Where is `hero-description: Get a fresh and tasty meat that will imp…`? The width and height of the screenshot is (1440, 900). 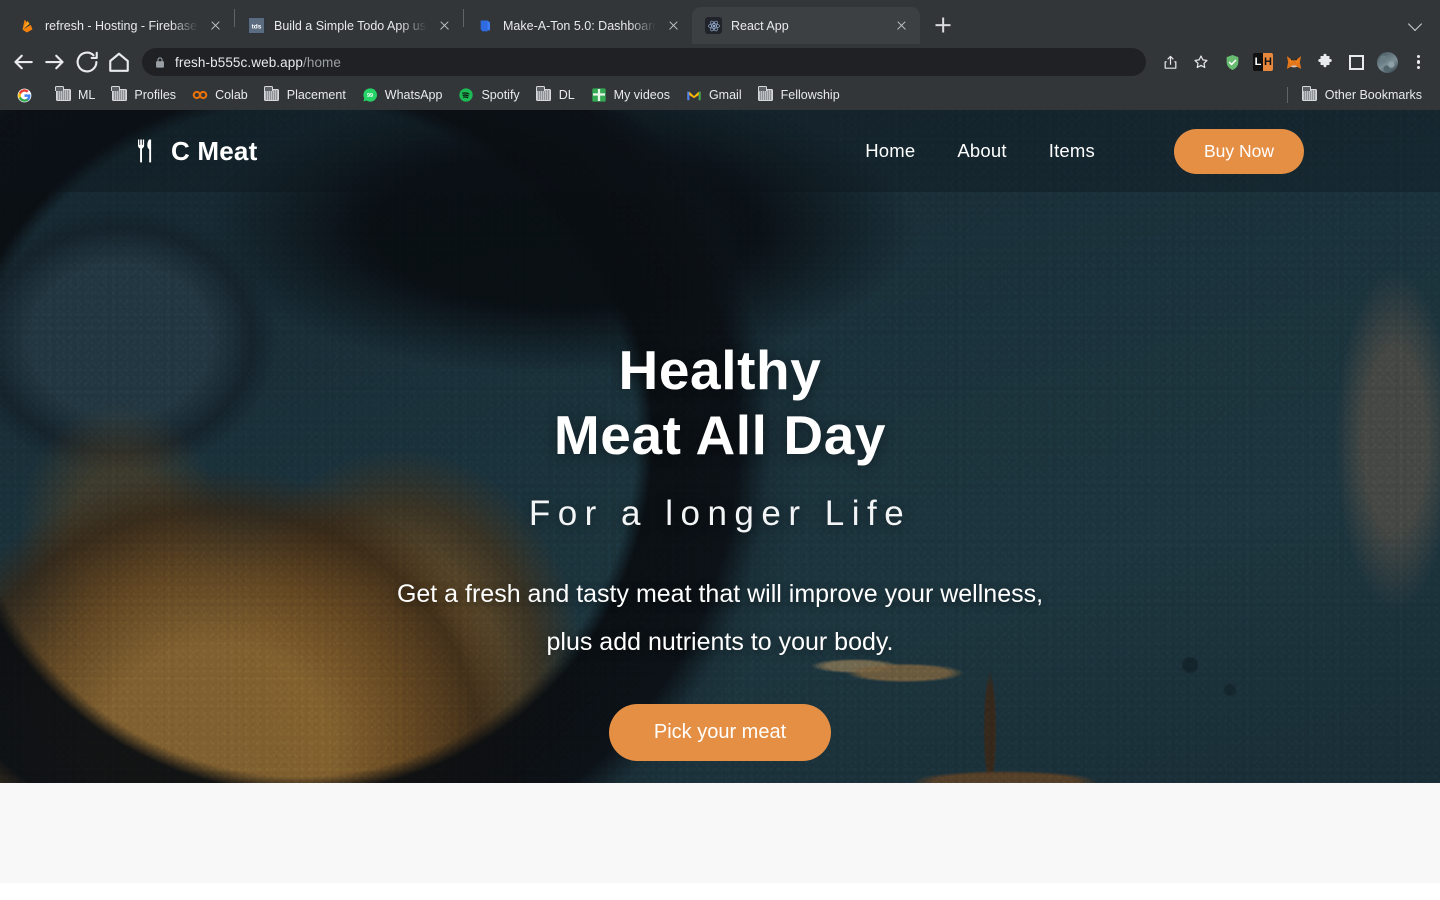
hero-description: Get a fresh and tasty meat that will imp… is located at coordinates (720, 617).